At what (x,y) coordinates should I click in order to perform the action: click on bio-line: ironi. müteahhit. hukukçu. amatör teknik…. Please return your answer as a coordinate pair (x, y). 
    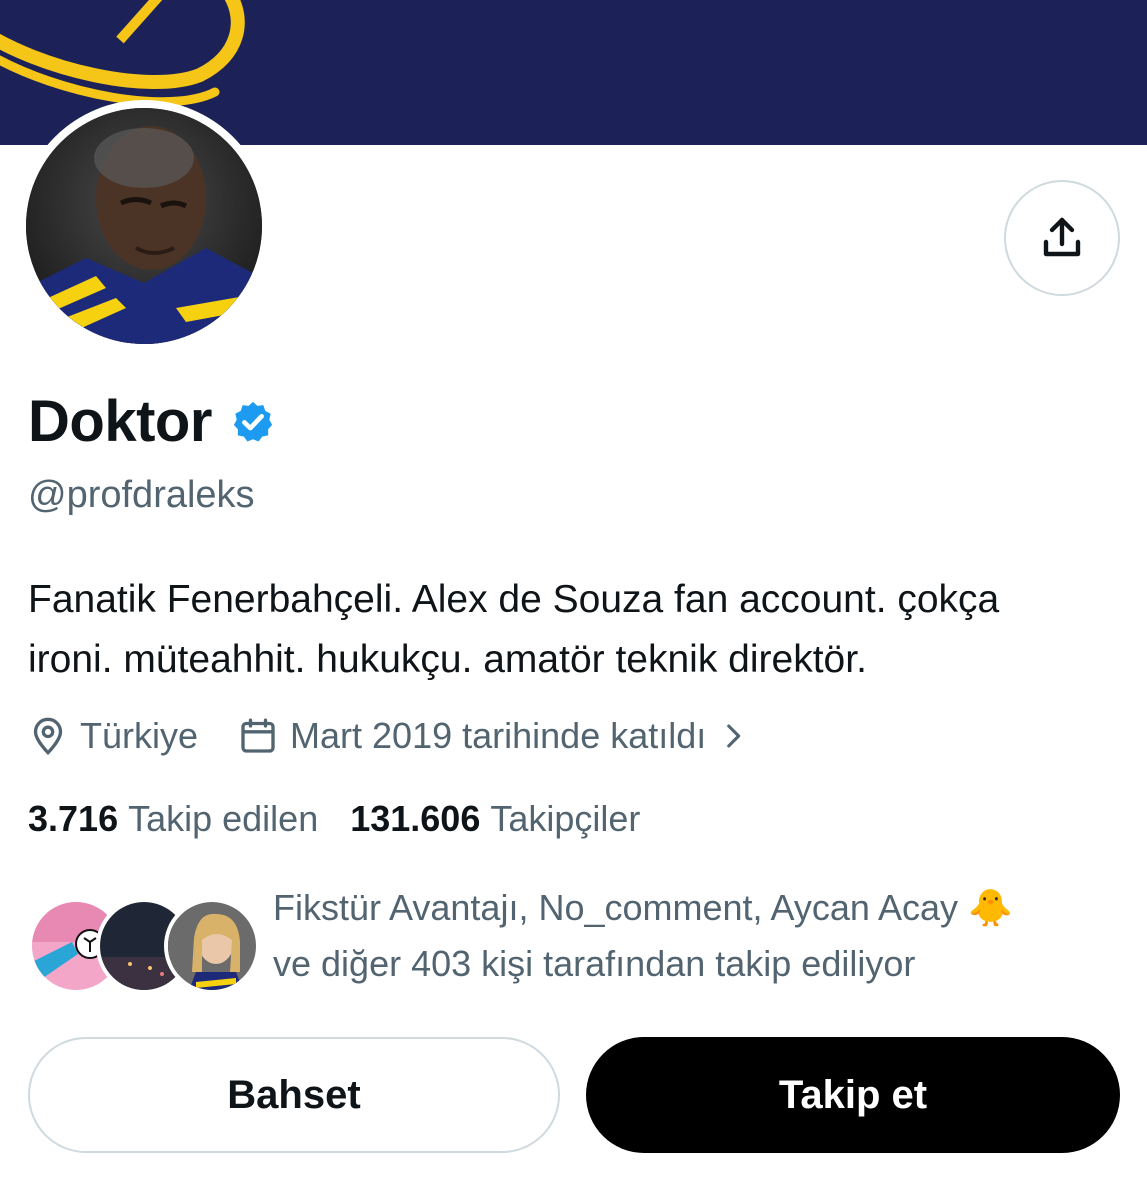
    Looking at the image, I should click on (447, 659).